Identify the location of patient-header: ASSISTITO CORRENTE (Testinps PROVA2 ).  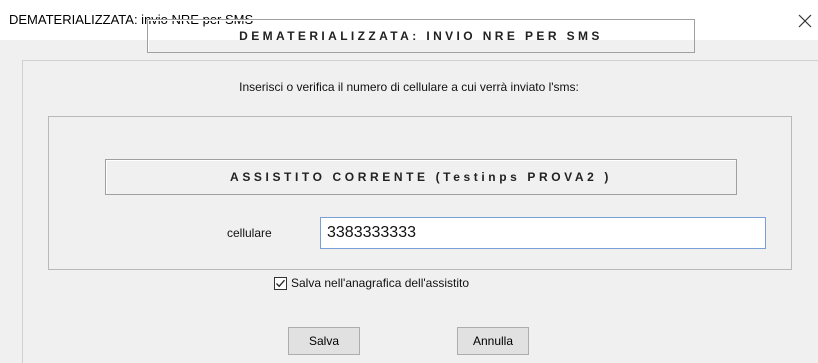
(421, 177).